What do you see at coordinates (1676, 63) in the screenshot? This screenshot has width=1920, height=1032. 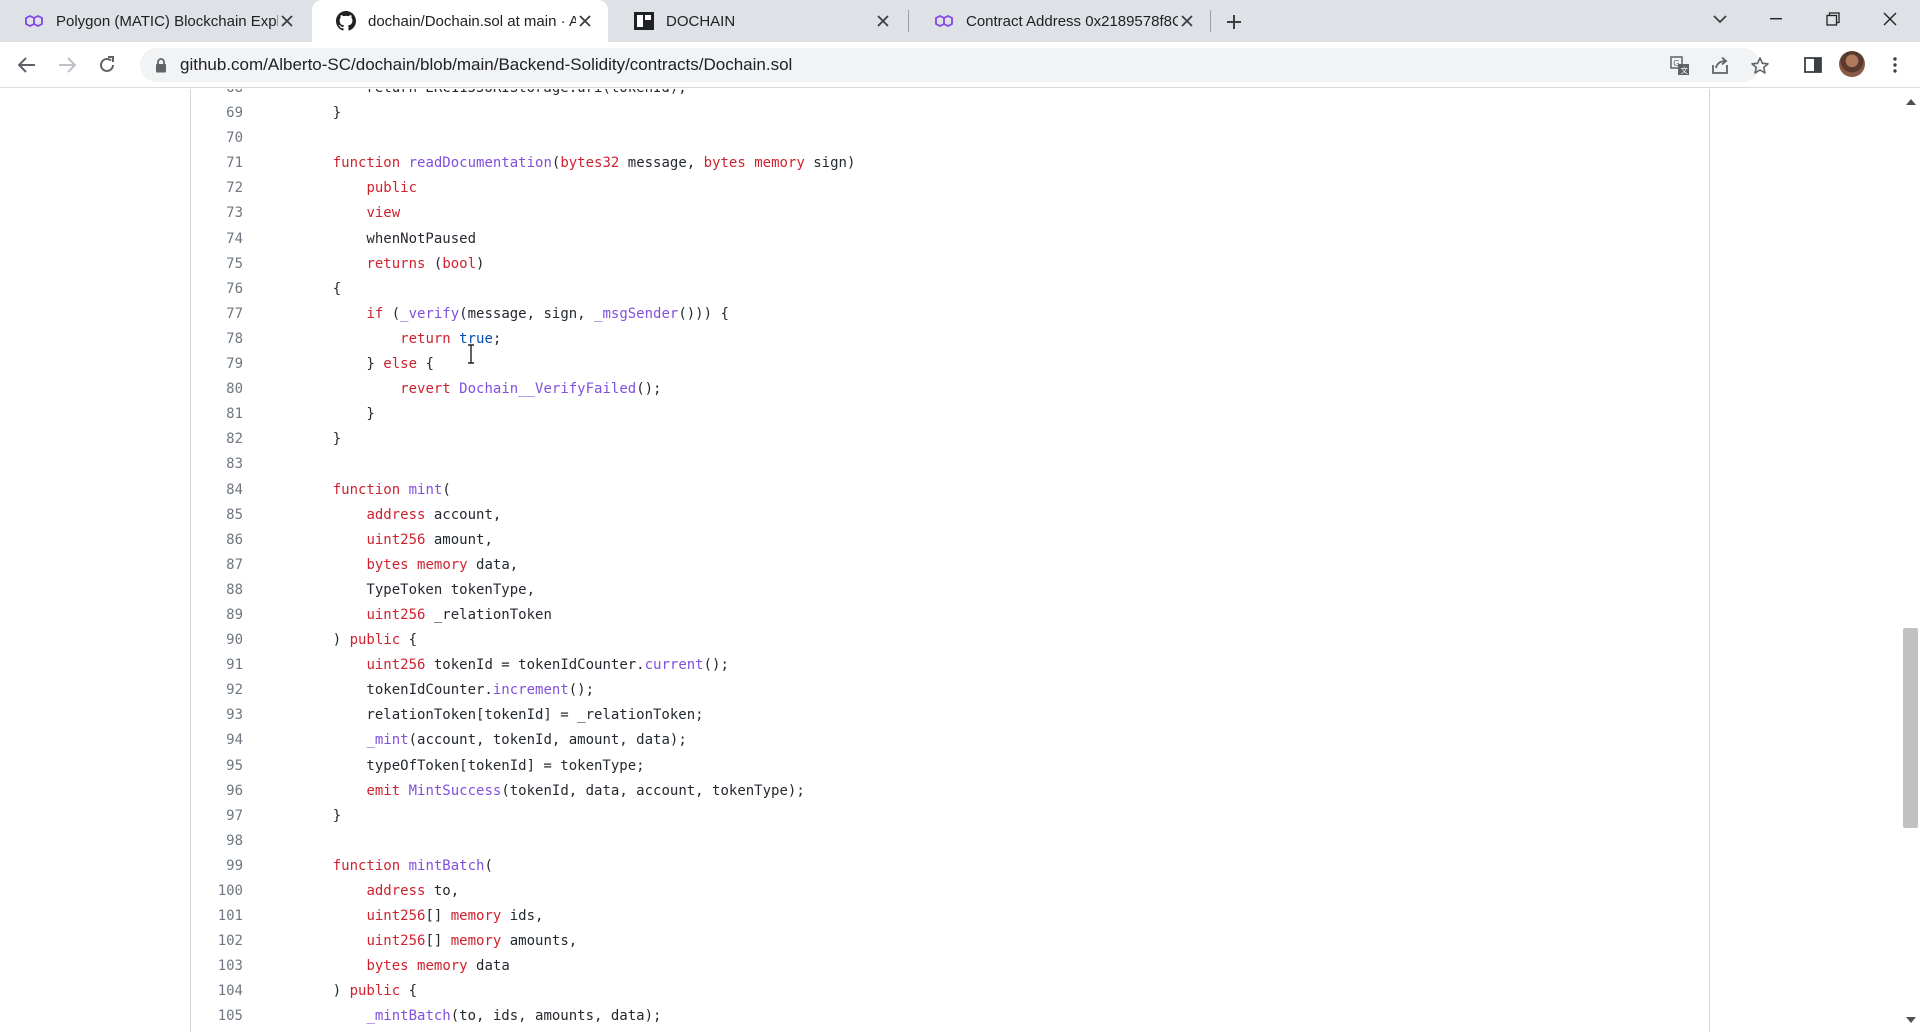 I see `svg-text: G` at bounding box center [1676, 63].